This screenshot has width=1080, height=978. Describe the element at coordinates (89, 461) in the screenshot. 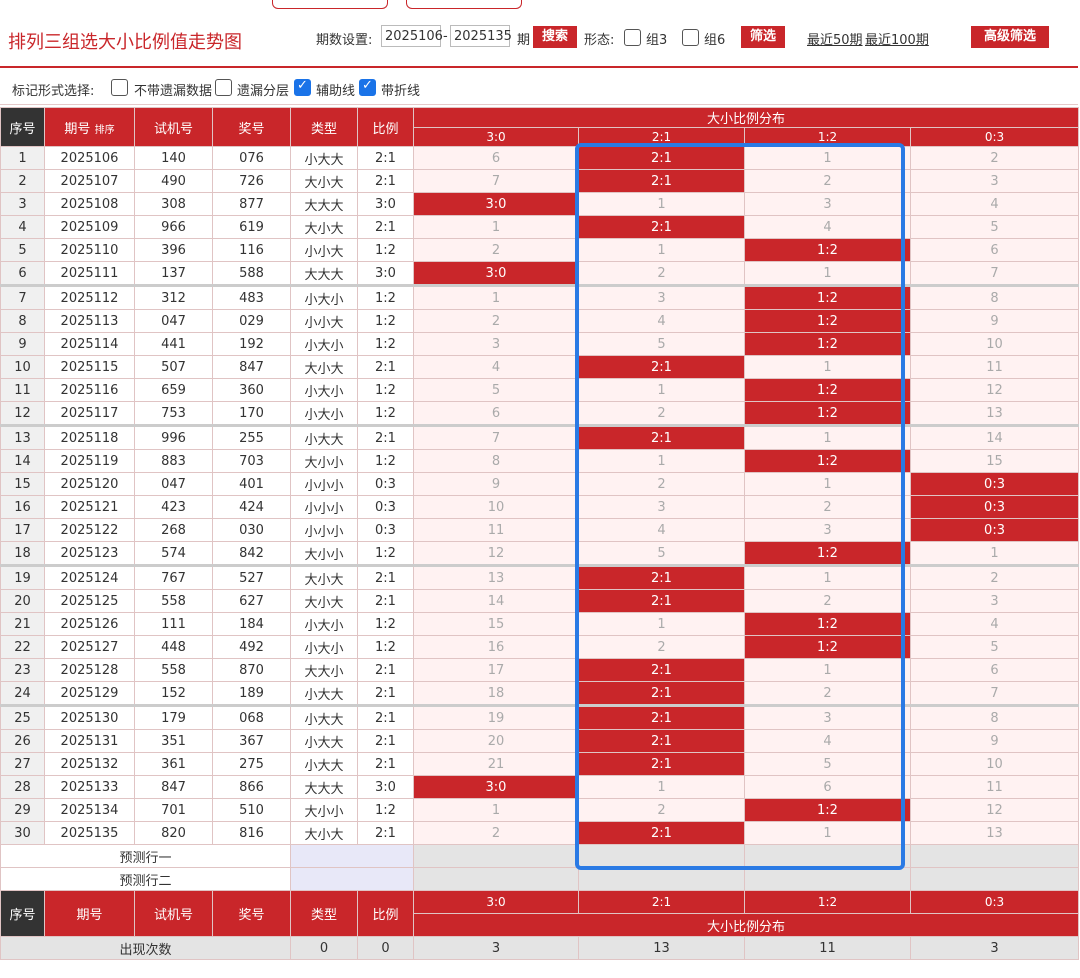

I see `row-period: 2025119` at that location.